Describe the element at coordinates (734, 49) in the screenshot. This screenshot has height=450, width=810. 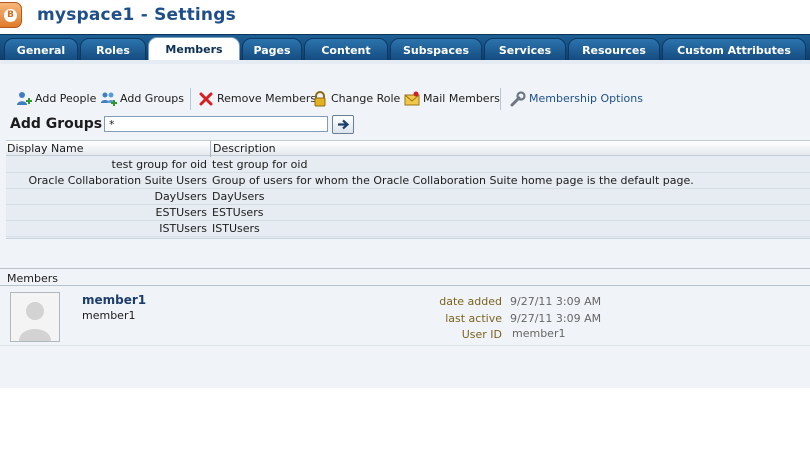
I see `tab-custom-attributes: Custom Attributes` at that location.